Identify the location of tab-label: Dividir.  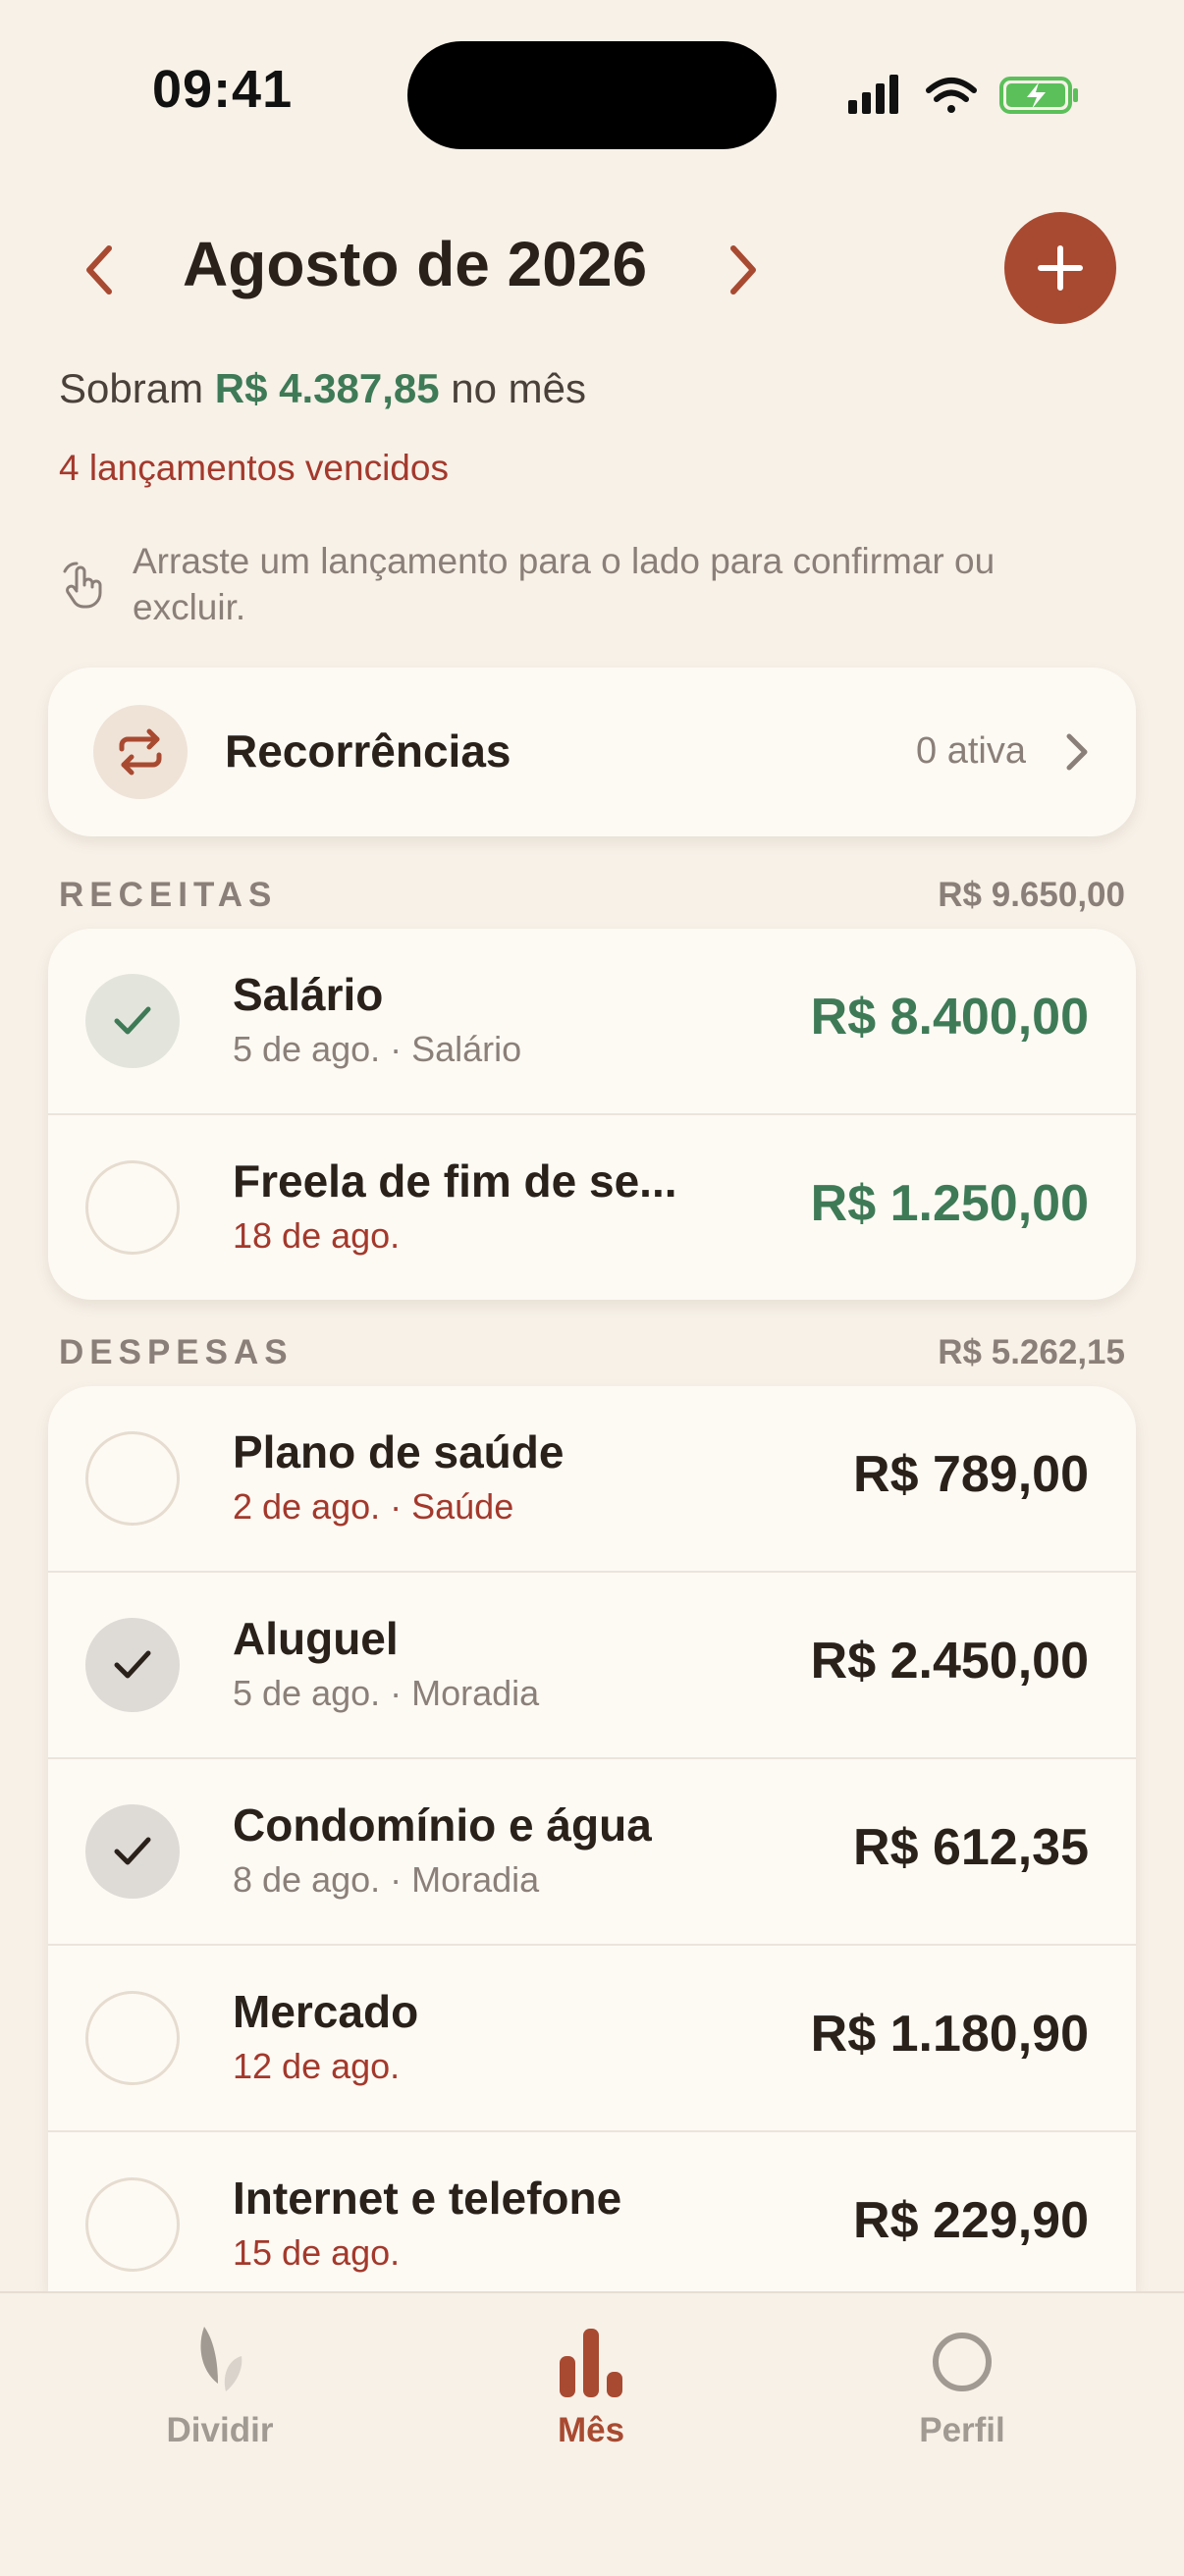
(220, 2430).